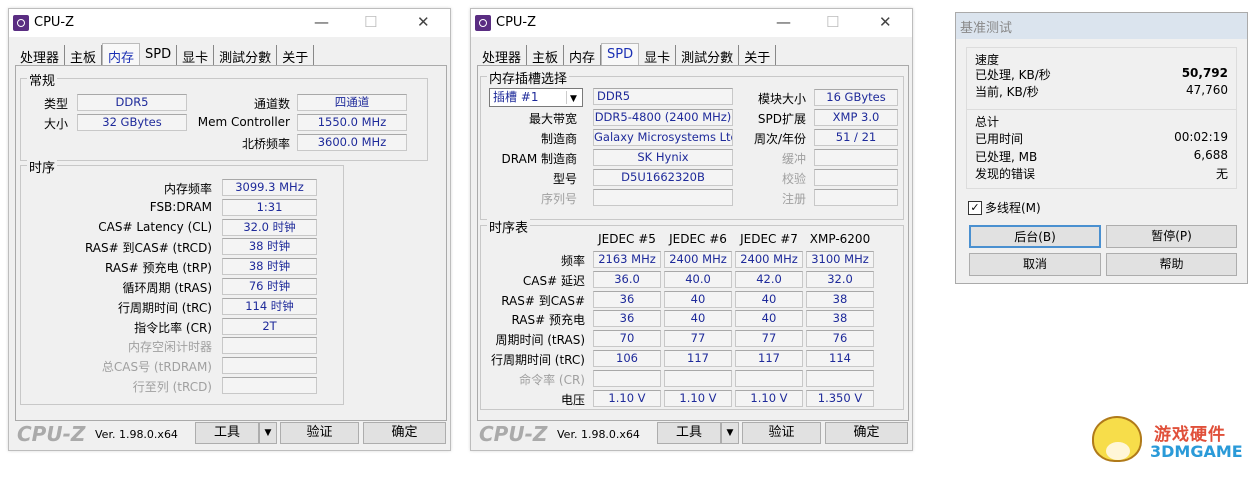 This screenshot has height=478, width=1257. I want to click on timing-cell: 76, so click(840, 339).